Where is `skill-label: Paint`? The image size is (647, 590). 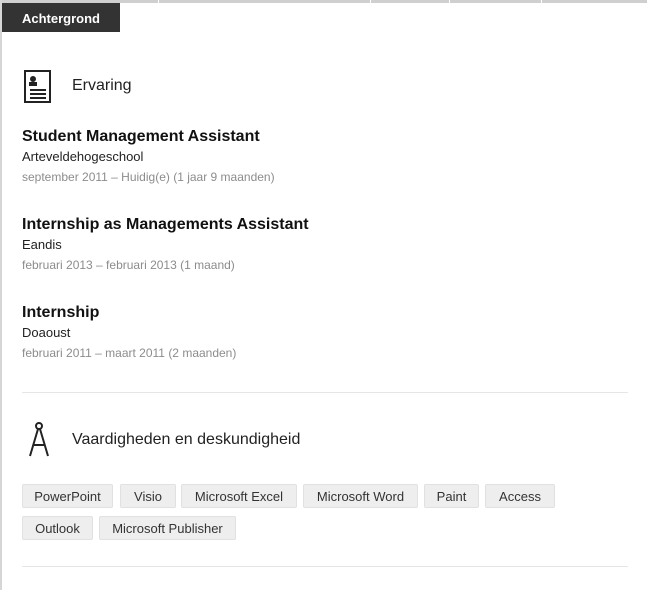
skill-label: Paint is located at coordinates (451, 496).